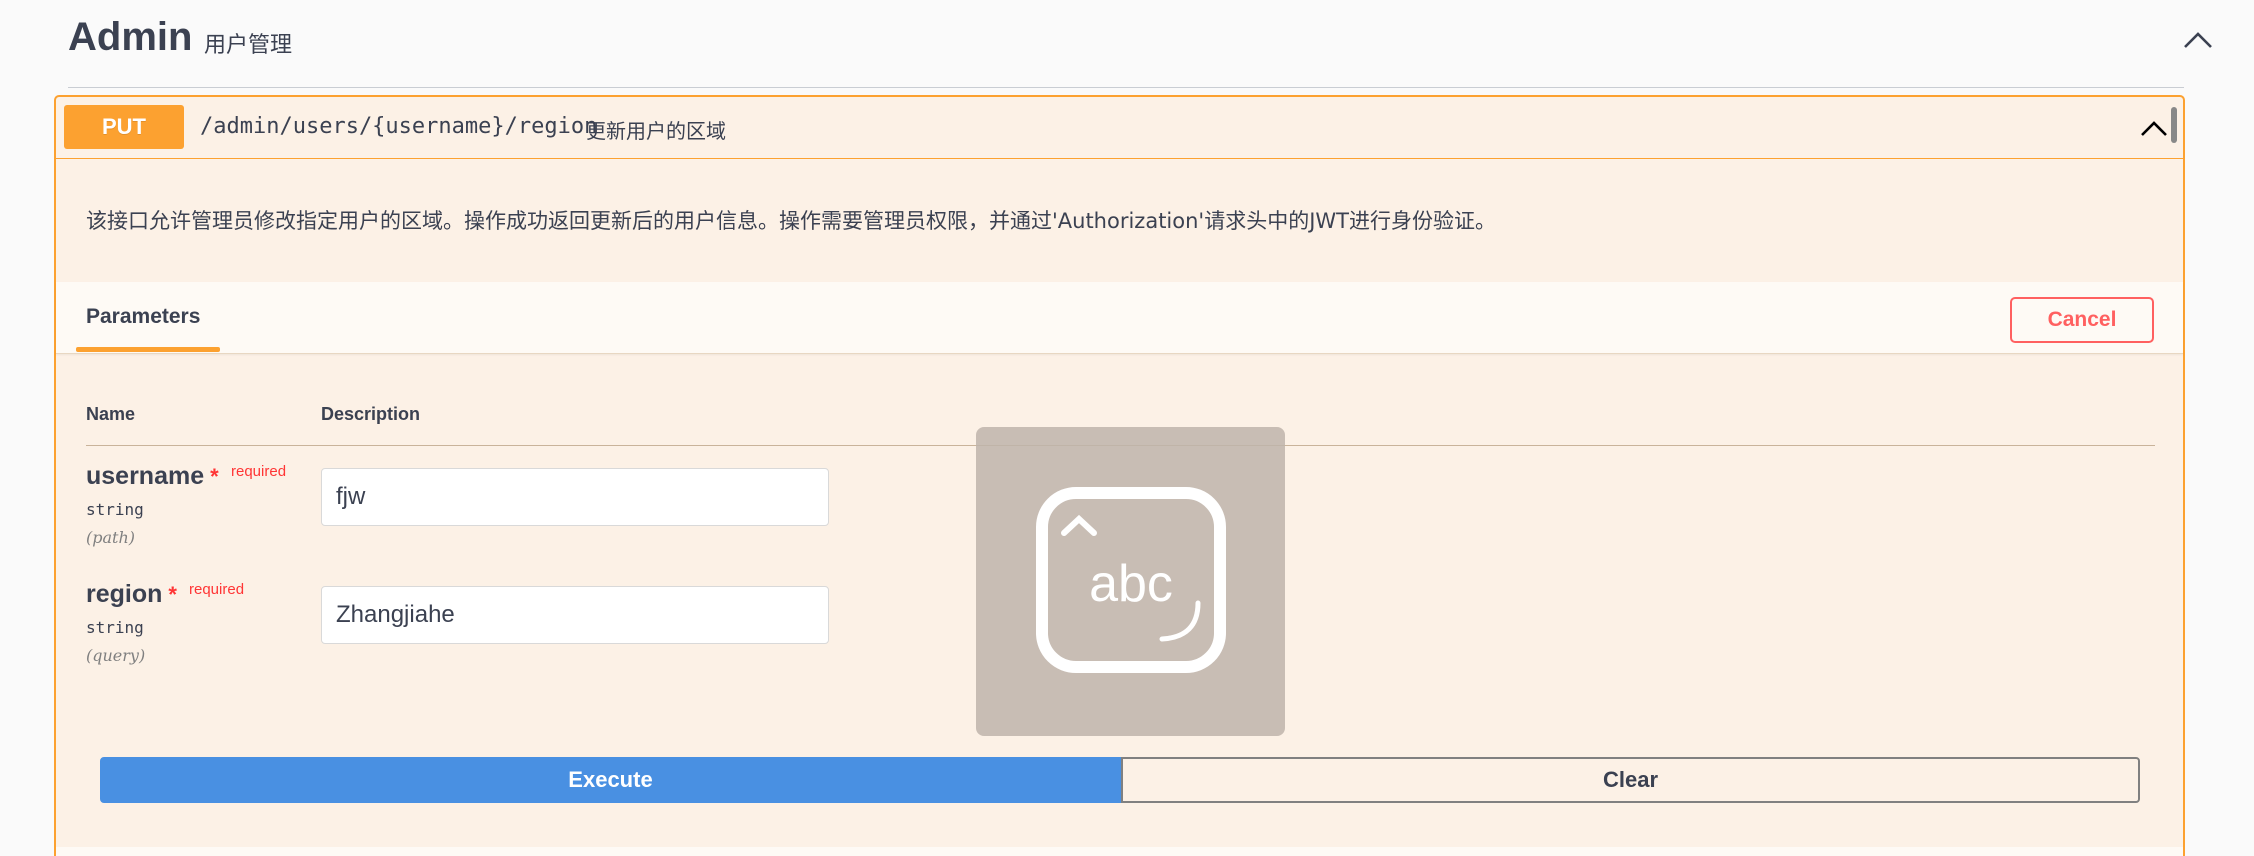 The image size is (2254, 856). I want to click on section-description: 用户管理, so click(248, 45).